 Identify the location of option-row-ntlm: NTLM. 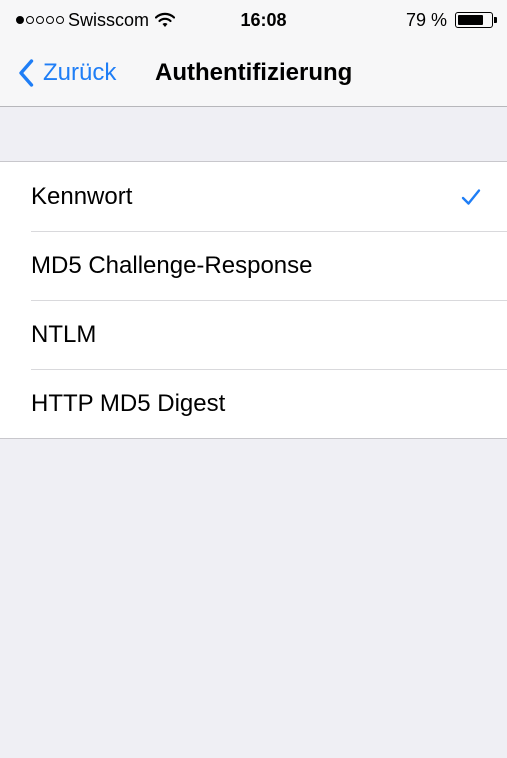
(253, 334).